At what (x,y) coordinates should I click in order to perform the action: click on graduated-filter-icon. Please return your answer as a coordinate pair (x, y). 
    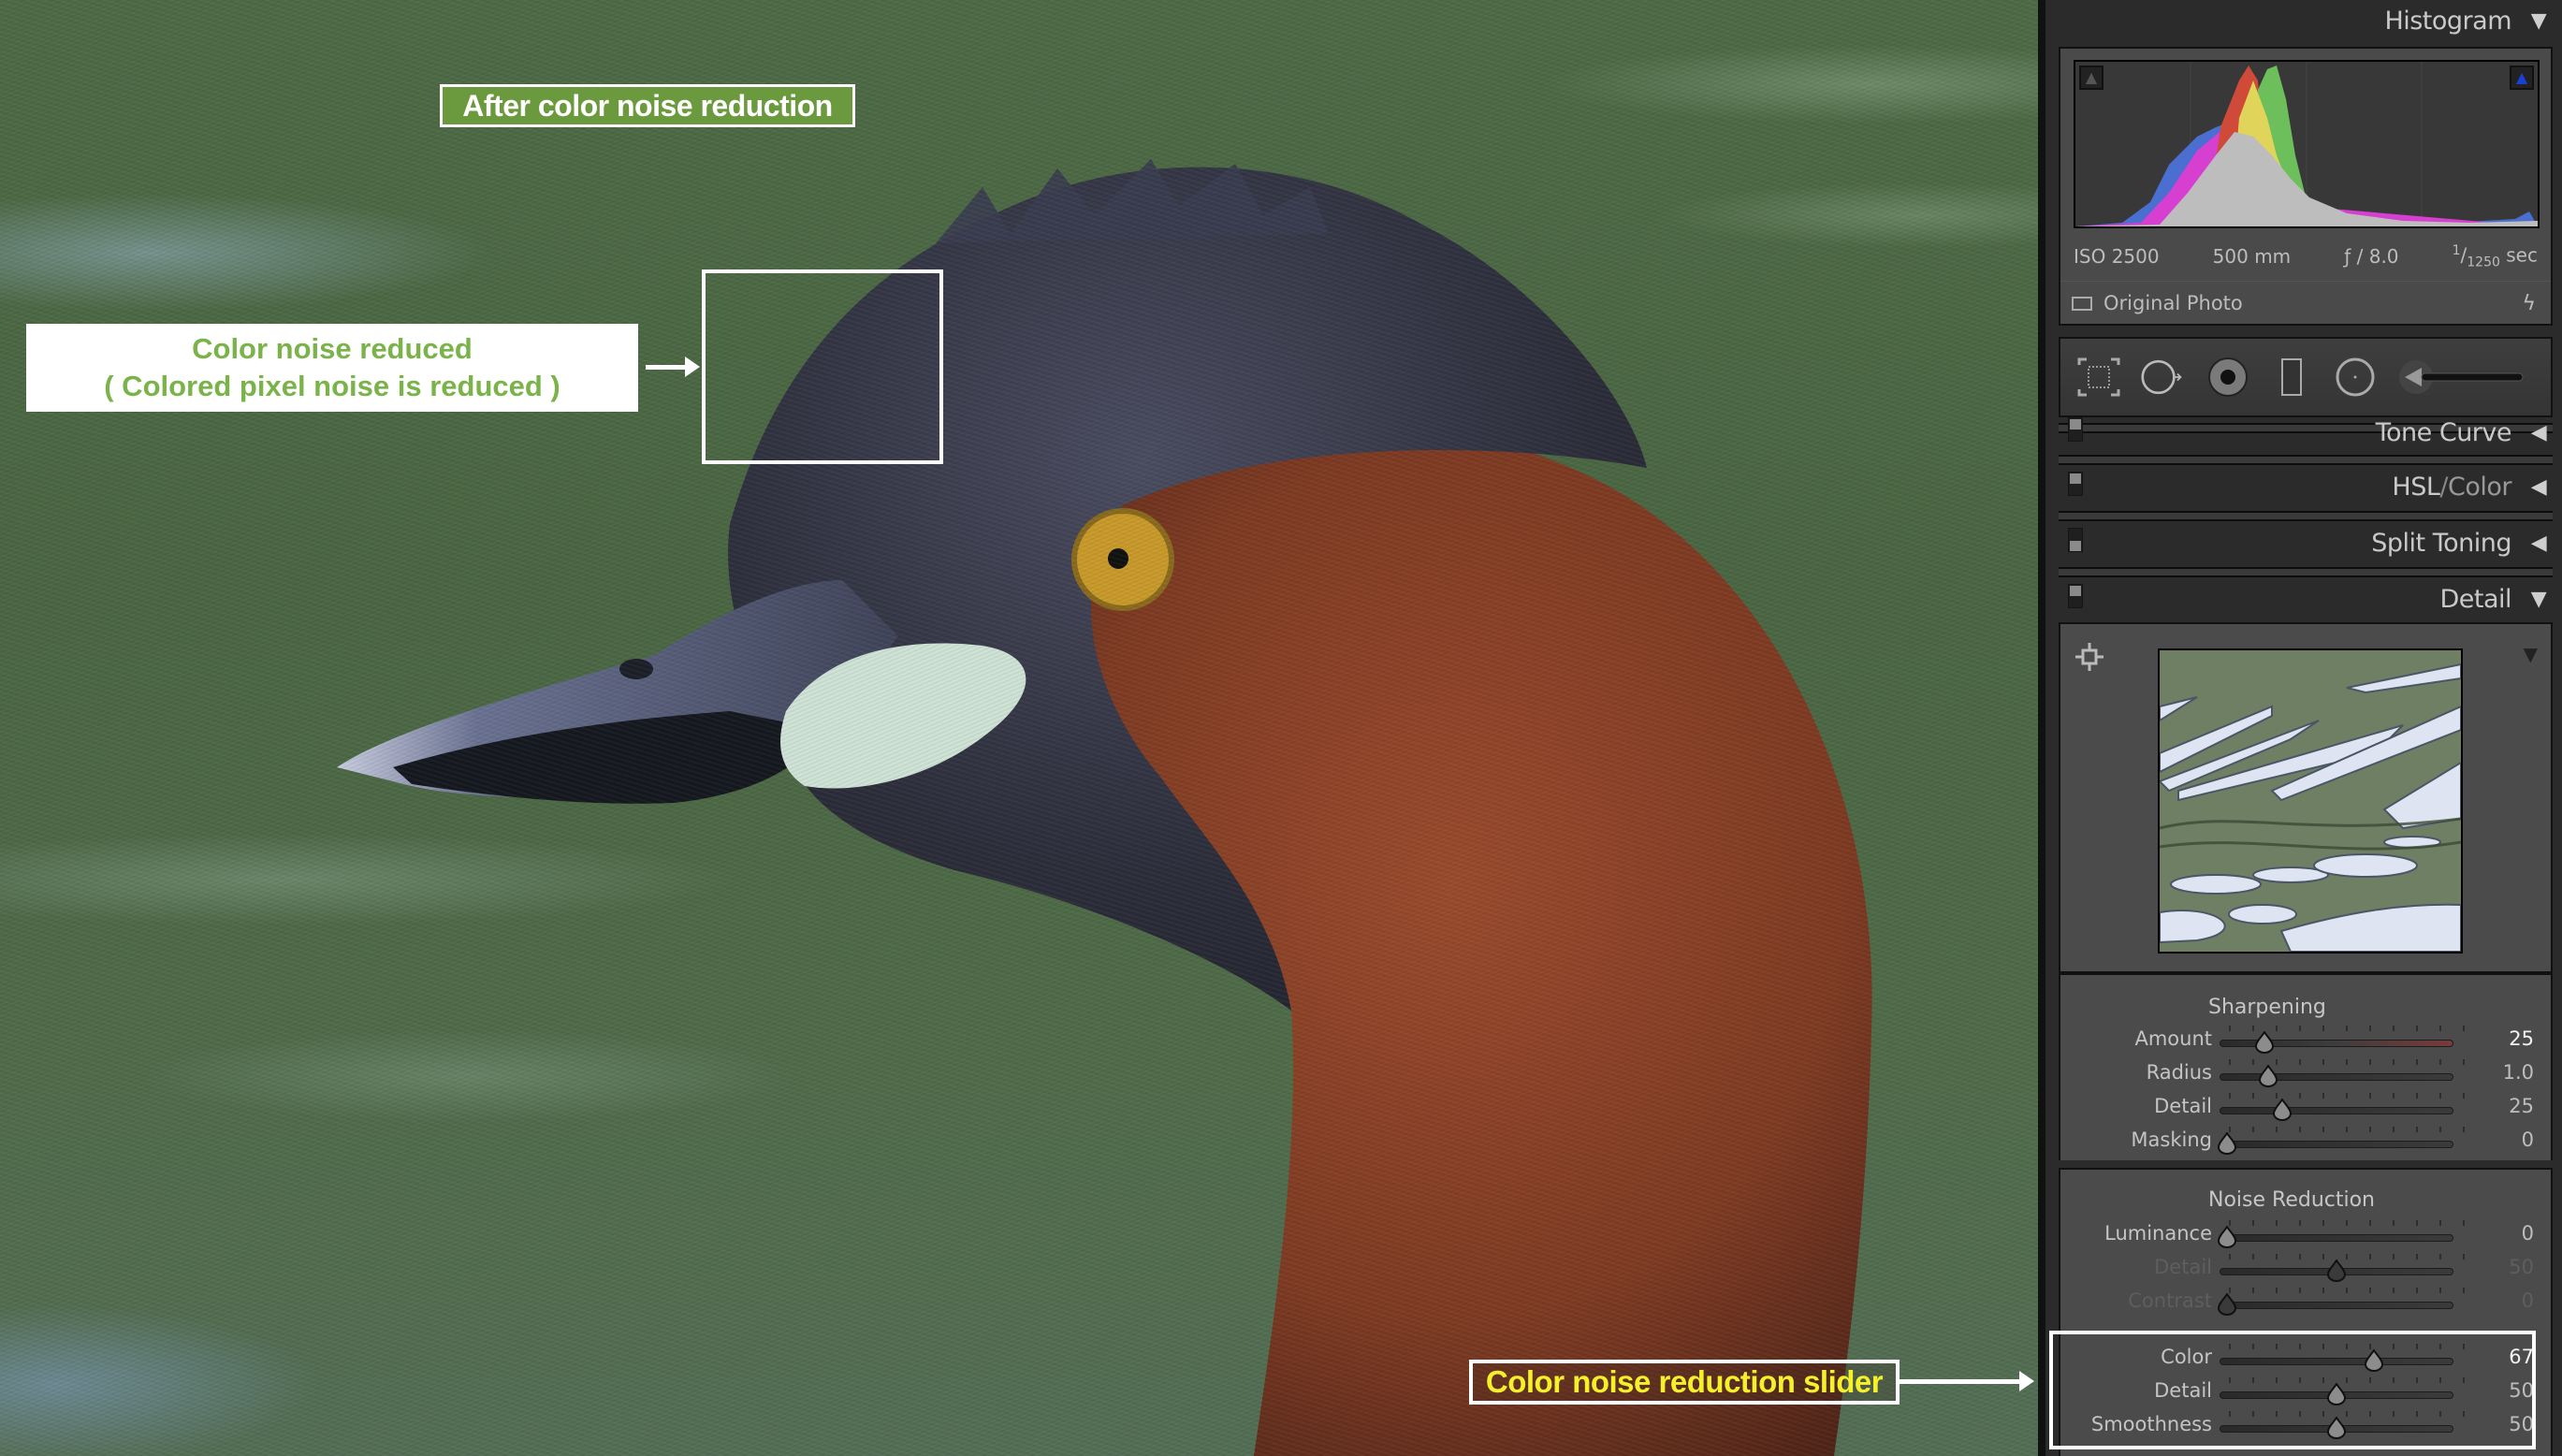
    Looking at the image, I should click on (2292, 377).